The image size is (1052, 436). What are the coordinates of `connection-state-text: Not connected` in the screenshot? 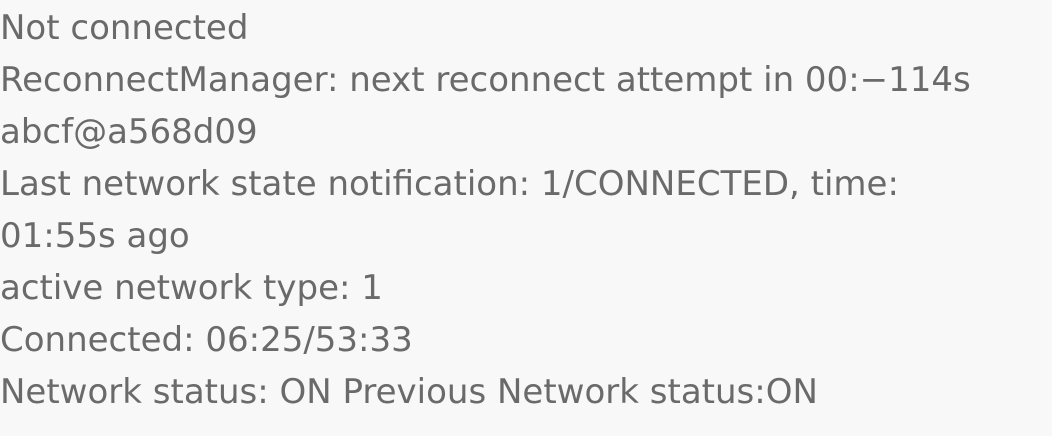 It's located at (124, 28).